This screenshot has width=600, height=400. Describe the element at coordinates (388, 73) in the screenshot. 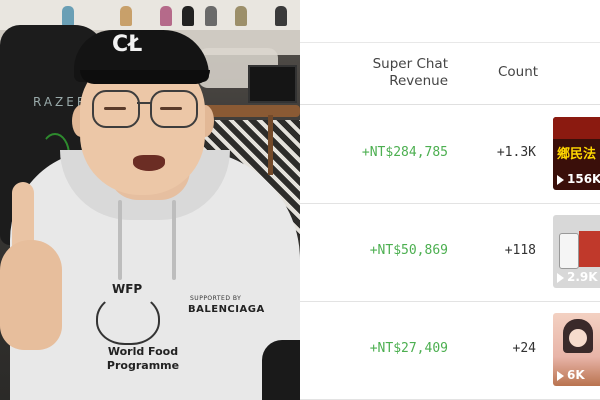

I see `column-header-revenue: Super Chat Revenue` at that location.